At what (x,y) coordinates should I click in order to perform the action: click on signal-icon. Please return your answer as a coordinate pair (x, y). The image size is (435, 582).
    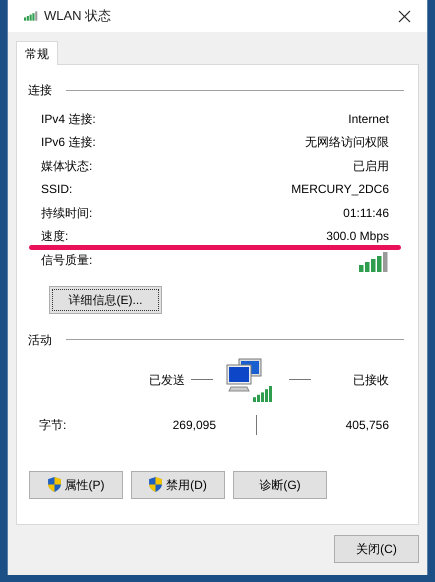
    Looking at the image, I should click on (31, 16).